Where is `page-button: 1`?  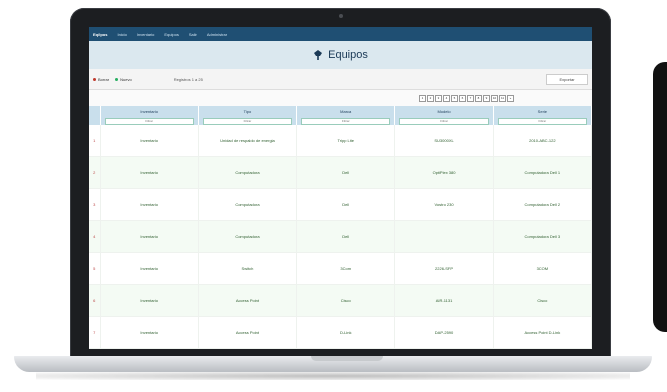 page-button: 1 is located at coordinates (422, 98).